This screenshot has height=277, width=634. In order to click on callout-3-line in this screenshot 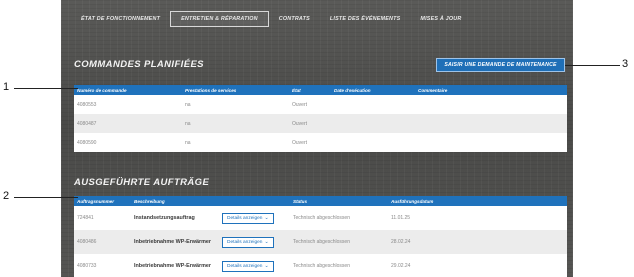, I will do `click(592, 65)`.